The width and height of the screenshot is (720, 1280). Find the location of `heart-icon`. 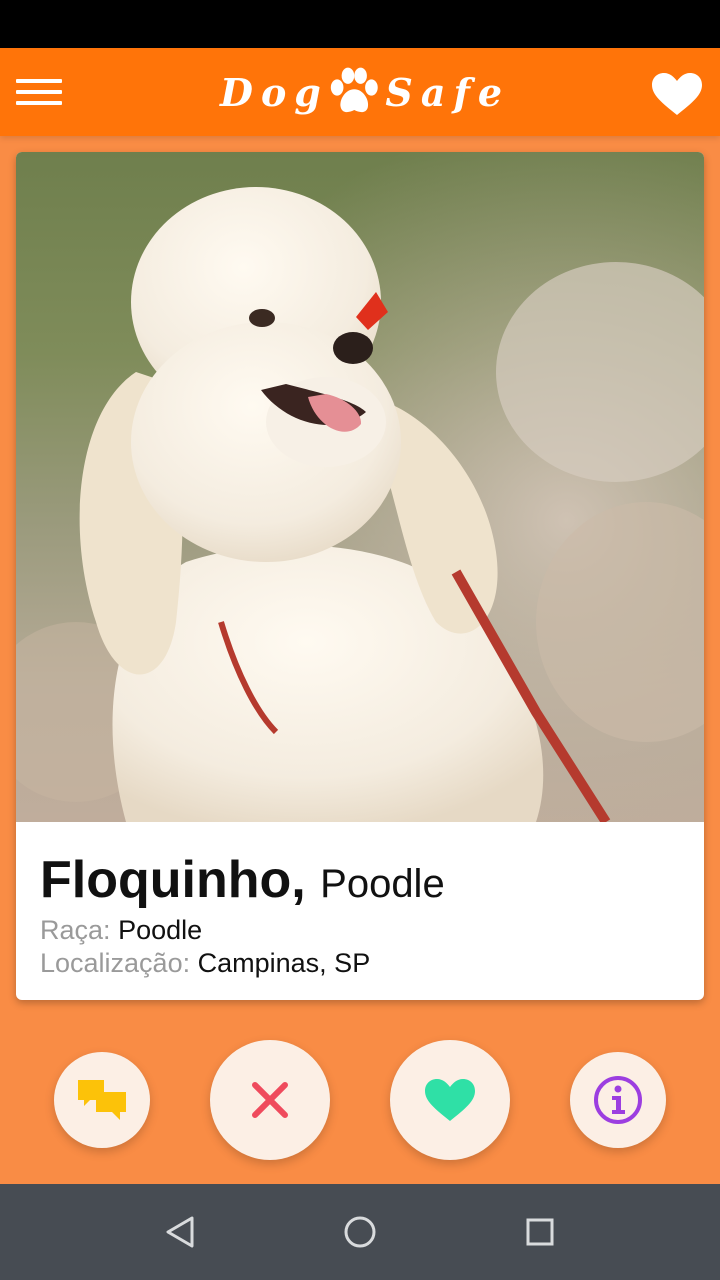

heart-icon is located at coordinates (450, 1100).